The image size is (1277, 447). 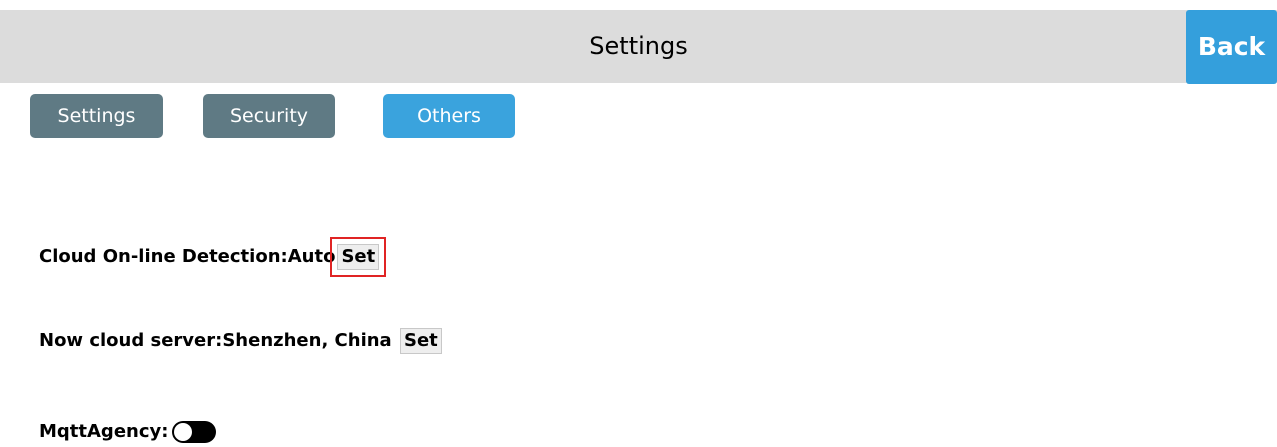 I want to click on cloud-server-value: Shenzhen, China, so click(x=307, y=340).